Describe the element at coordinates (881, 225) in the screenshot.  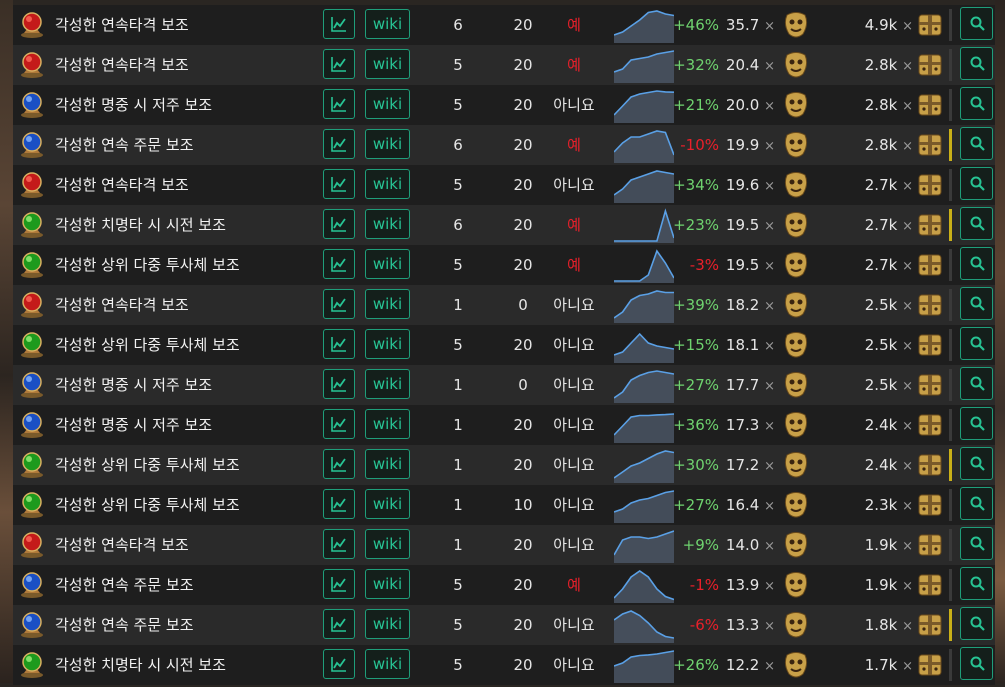
I see `price-number: 2.7k` at that location.